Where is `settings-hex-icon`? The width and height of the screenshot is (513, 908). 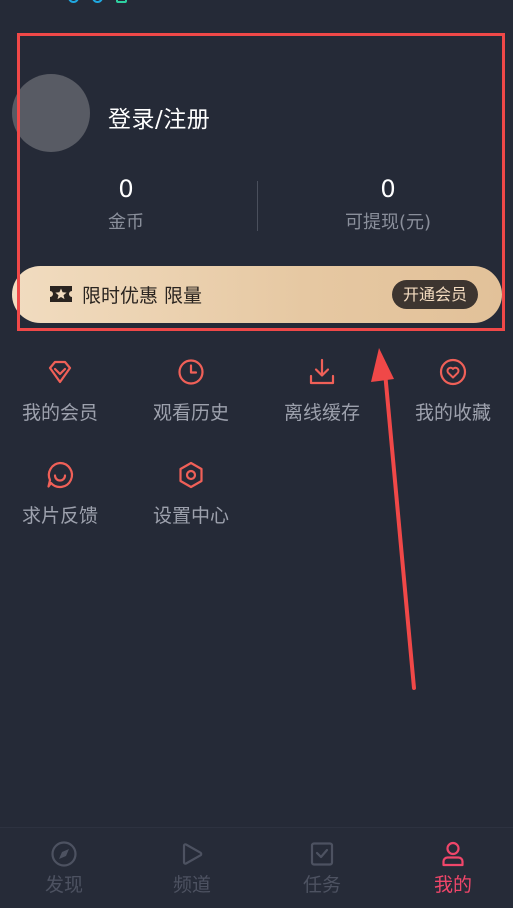 settings-hex-icon is located at coordinates (191, 475).